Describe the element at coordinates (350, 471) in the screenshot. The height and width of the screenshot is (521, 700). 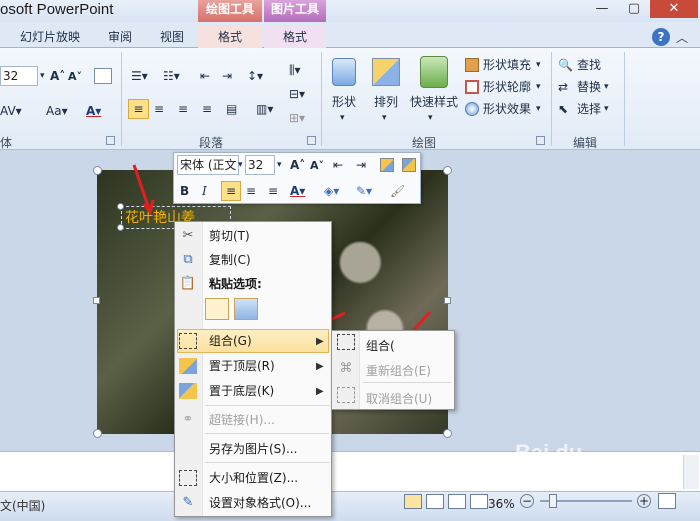
I see `notes-pane` at that location.